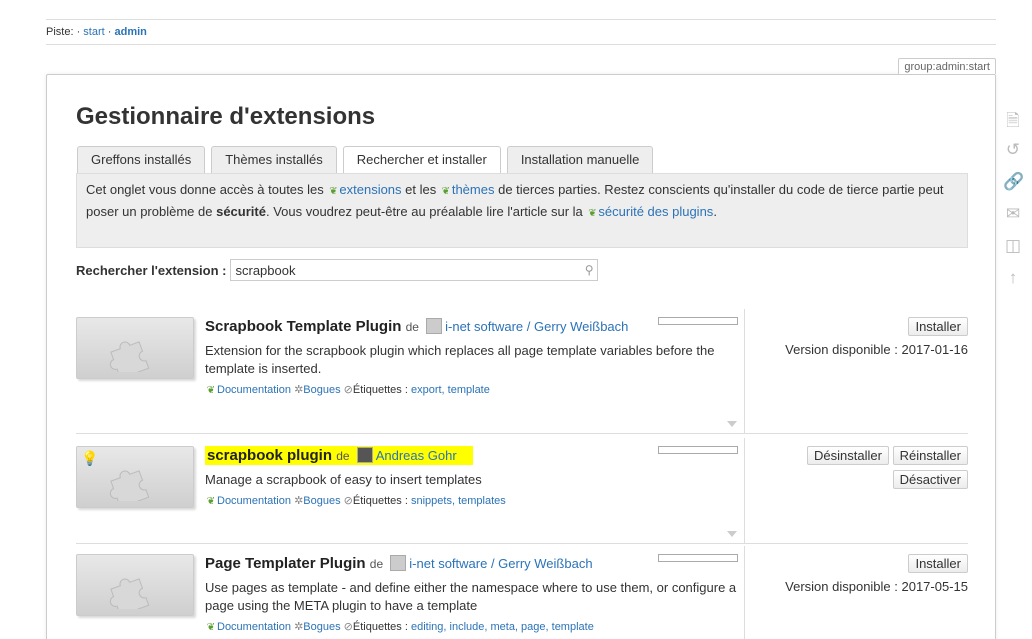  I want to click on available-version: Version disponible : 2017-01-16, so click(876, 349).